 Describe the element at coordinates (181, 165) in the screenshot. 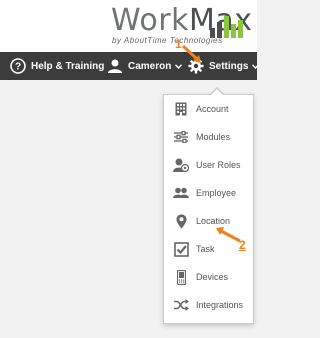

I see `user-roles-icon` at that location.